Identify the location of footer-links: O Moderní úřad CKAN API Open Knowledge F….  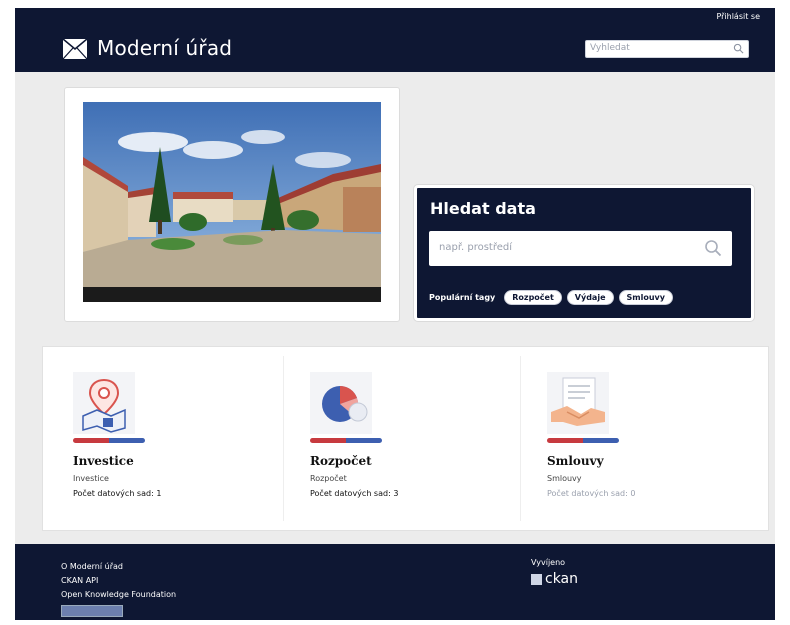
(118, 590).